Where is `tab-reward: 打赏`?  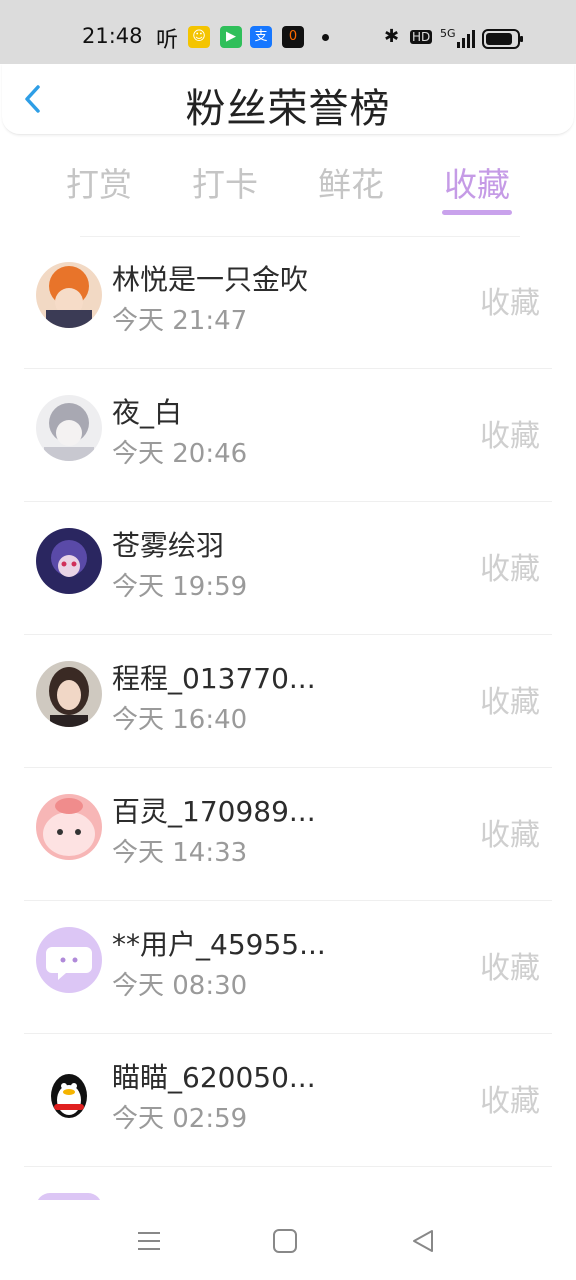
tab-reward: 打赏 is located at coordinates (99, 182).